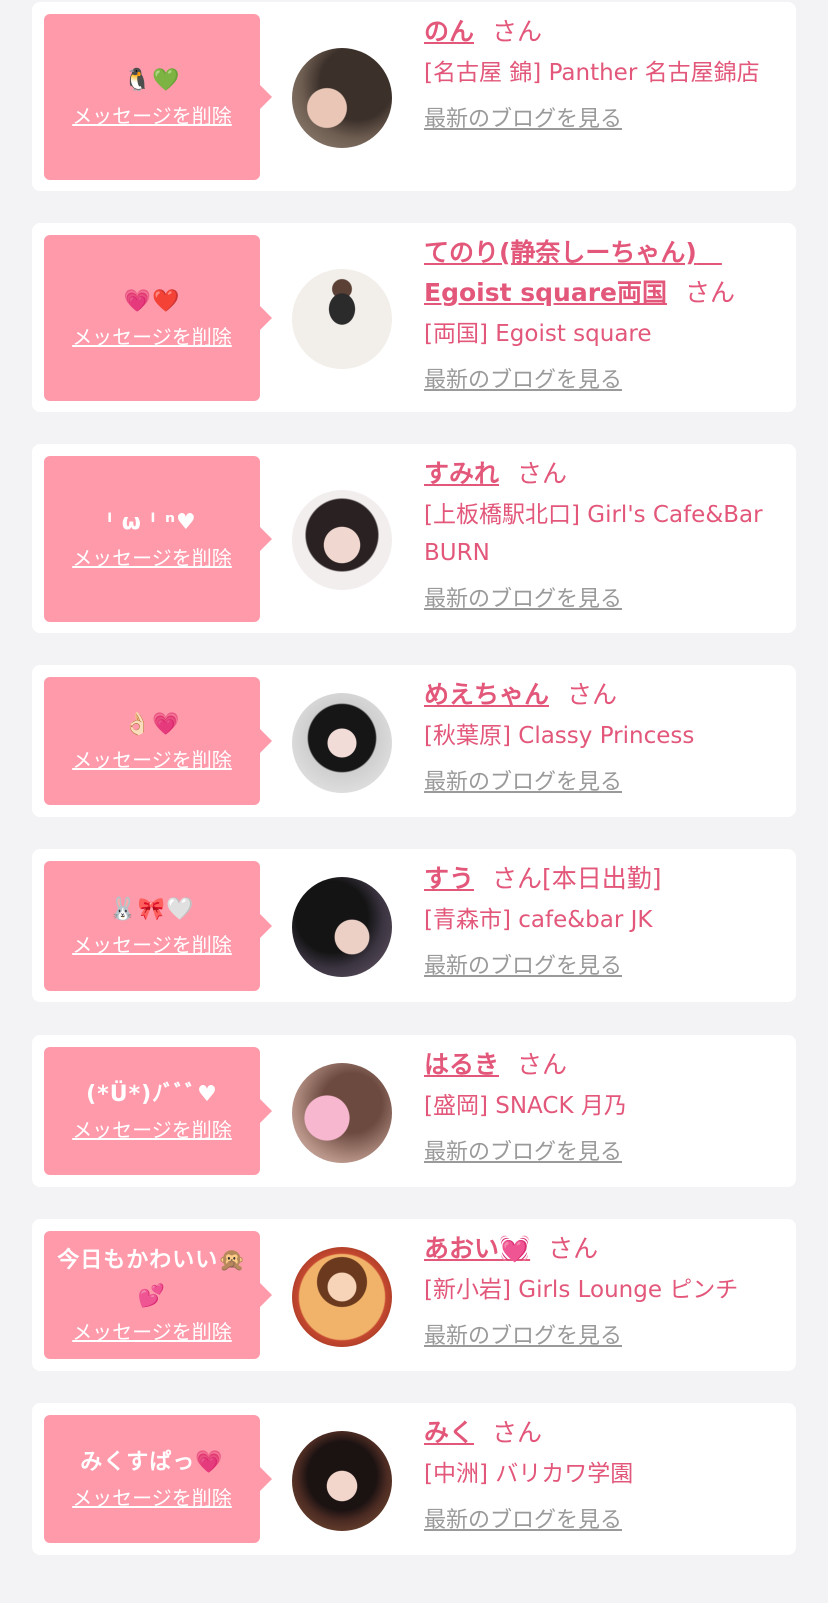 Image resolution: width=828 pixels, height=1603 pixels. What do you see at coordinates (158, 1479) in the screenshot?
I see `message-bubble: みくすぱっ💗 メッセージを削除` at bounding box center [158, 1479].